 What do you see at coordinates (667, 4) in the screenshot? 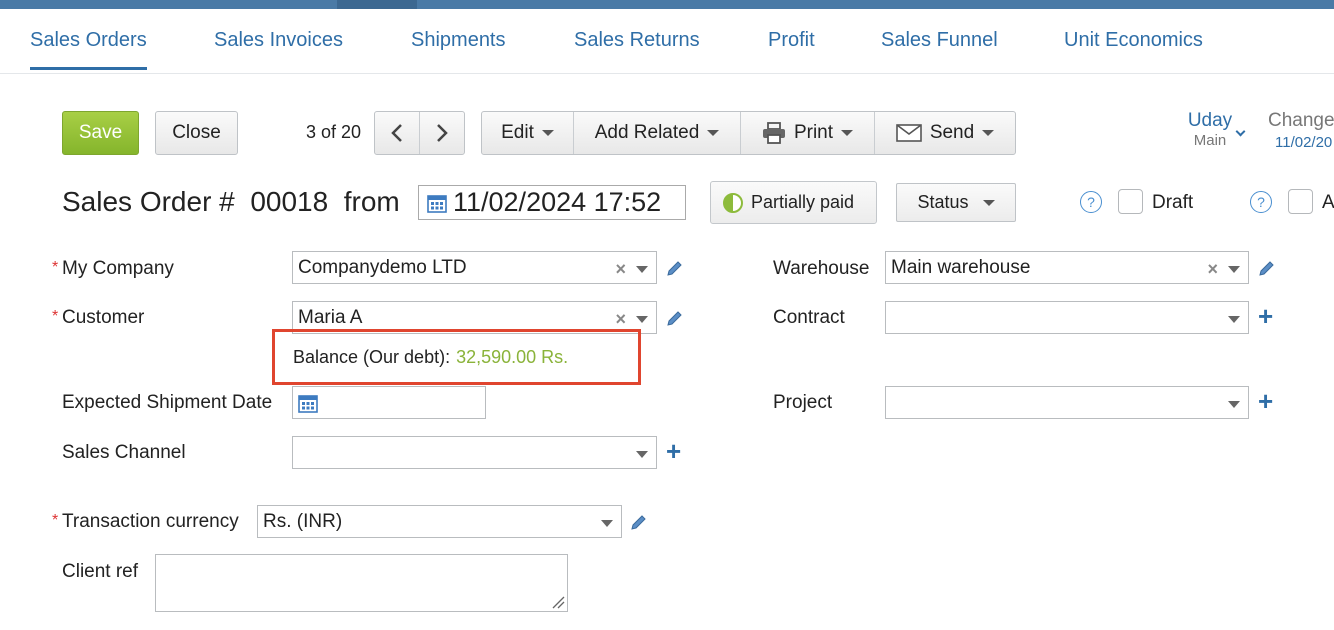
I see `top-color-bar` at bounding box center [667, 4].